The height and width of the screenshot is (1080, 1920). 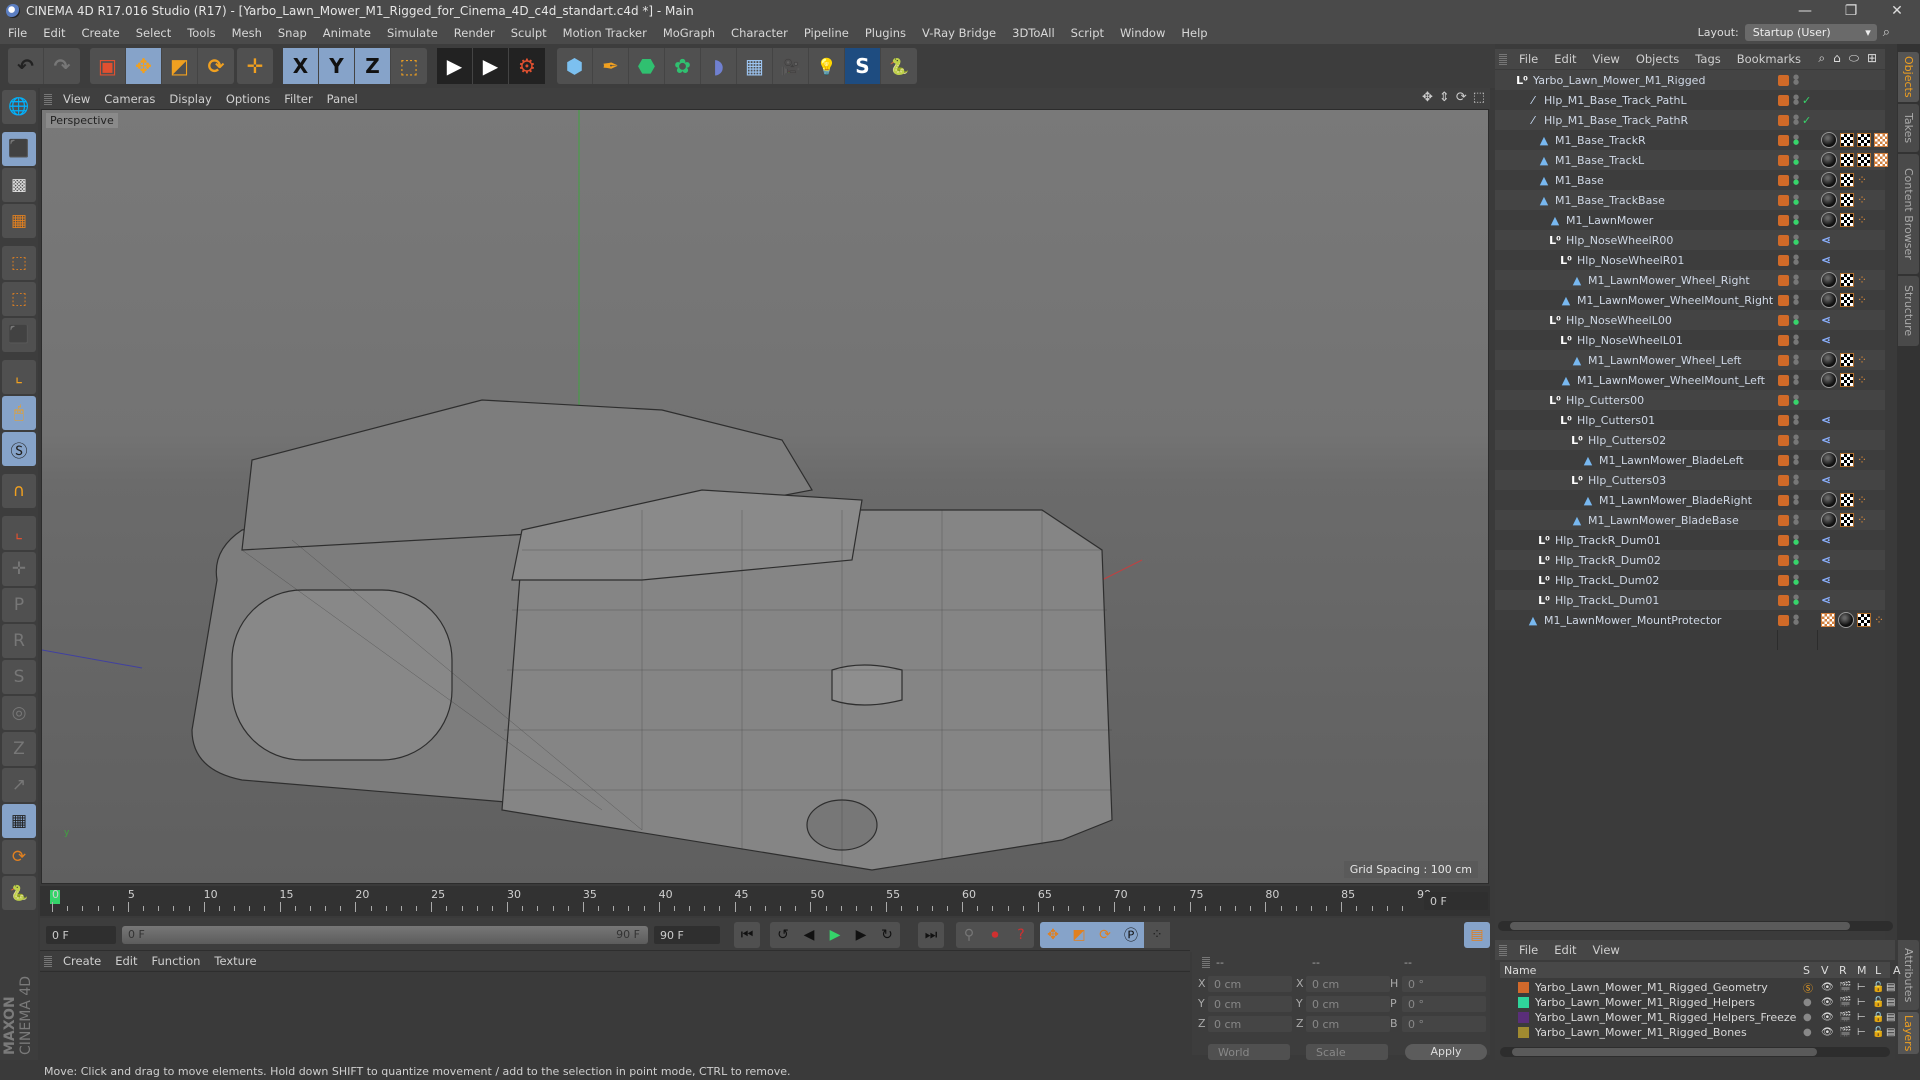 I want to click on key-pla-icon: ⁘, so click(x=1157, y=935).